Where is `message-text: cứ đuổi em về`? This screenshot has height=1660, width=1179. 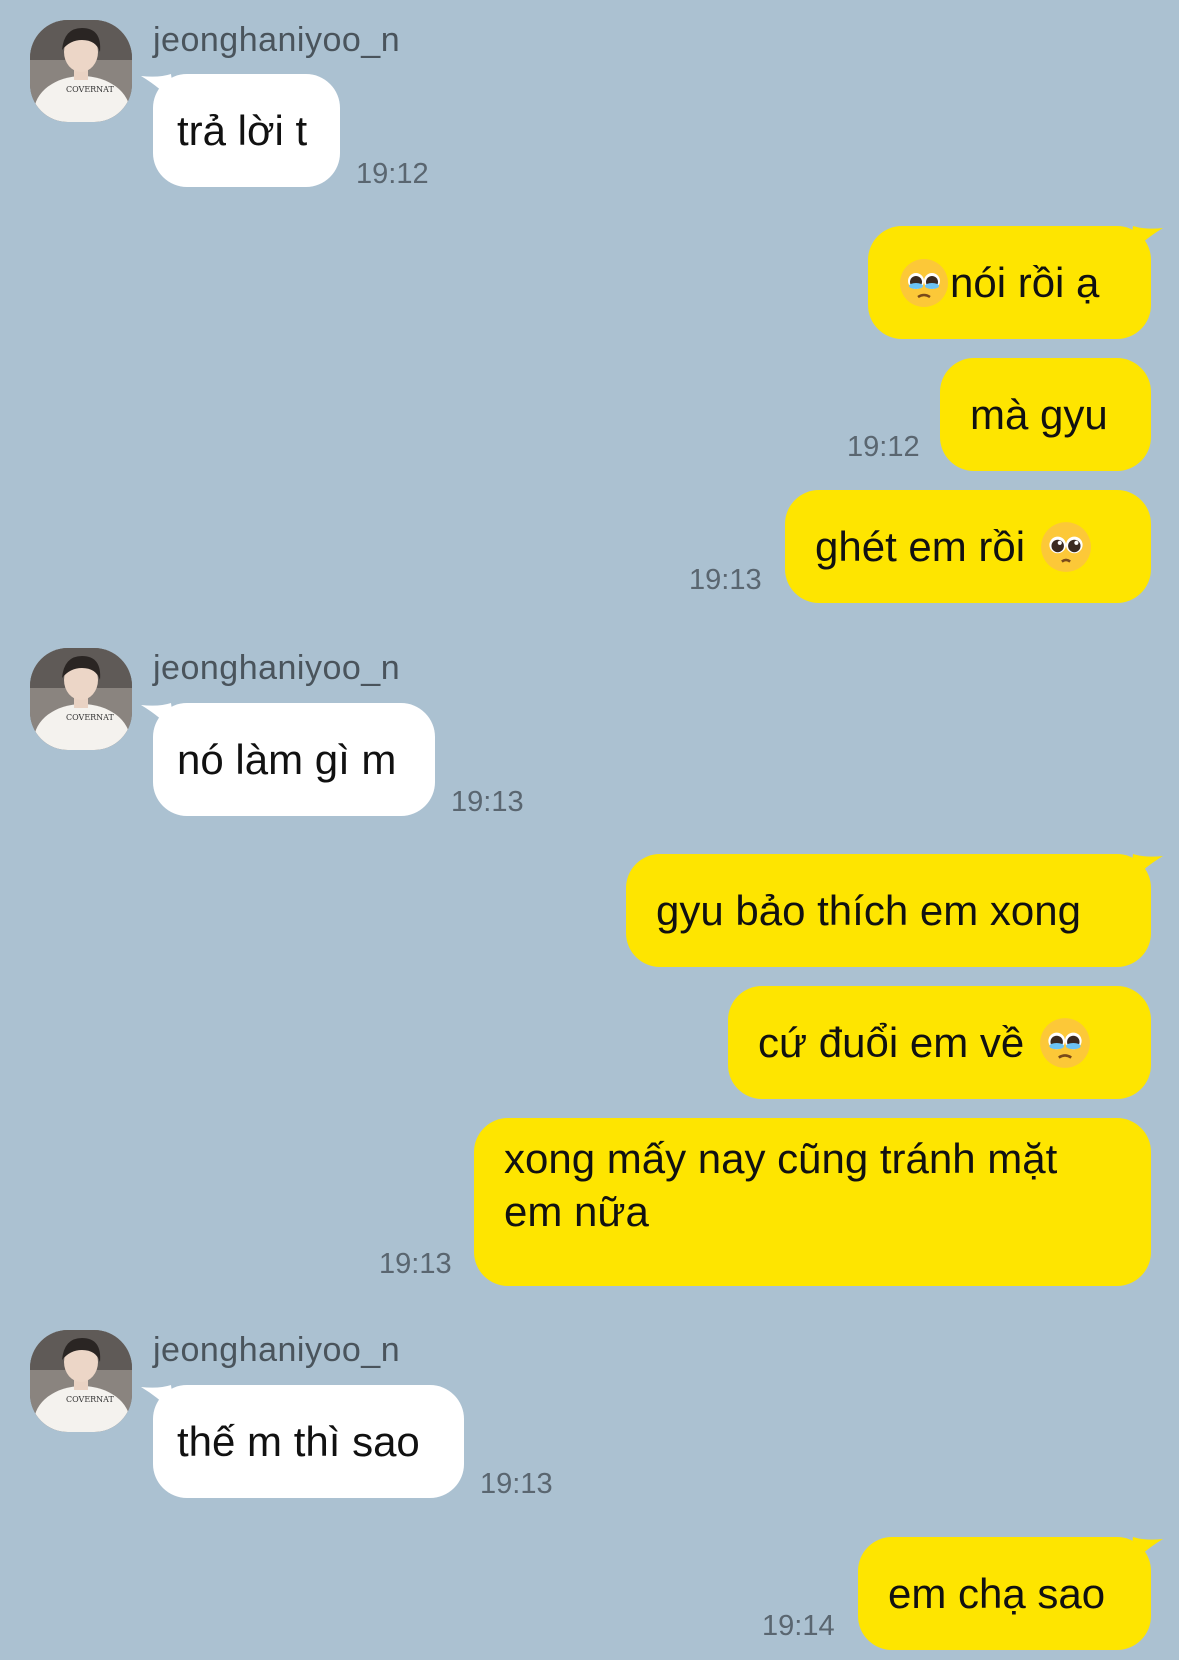 message-text: cứ đuổi em về is located at coordinates (891, 1042).